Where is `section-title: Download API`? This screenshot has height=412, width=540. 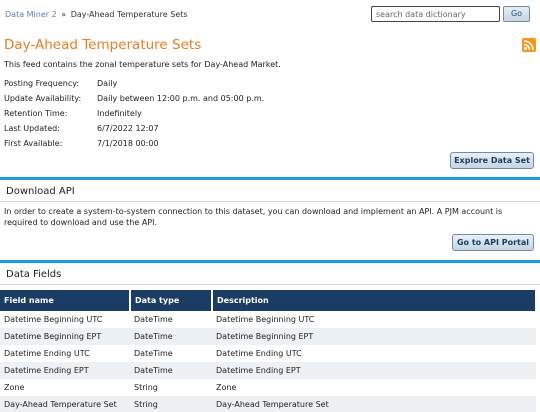
section-title: Download API is located at coordinates (40, 191).